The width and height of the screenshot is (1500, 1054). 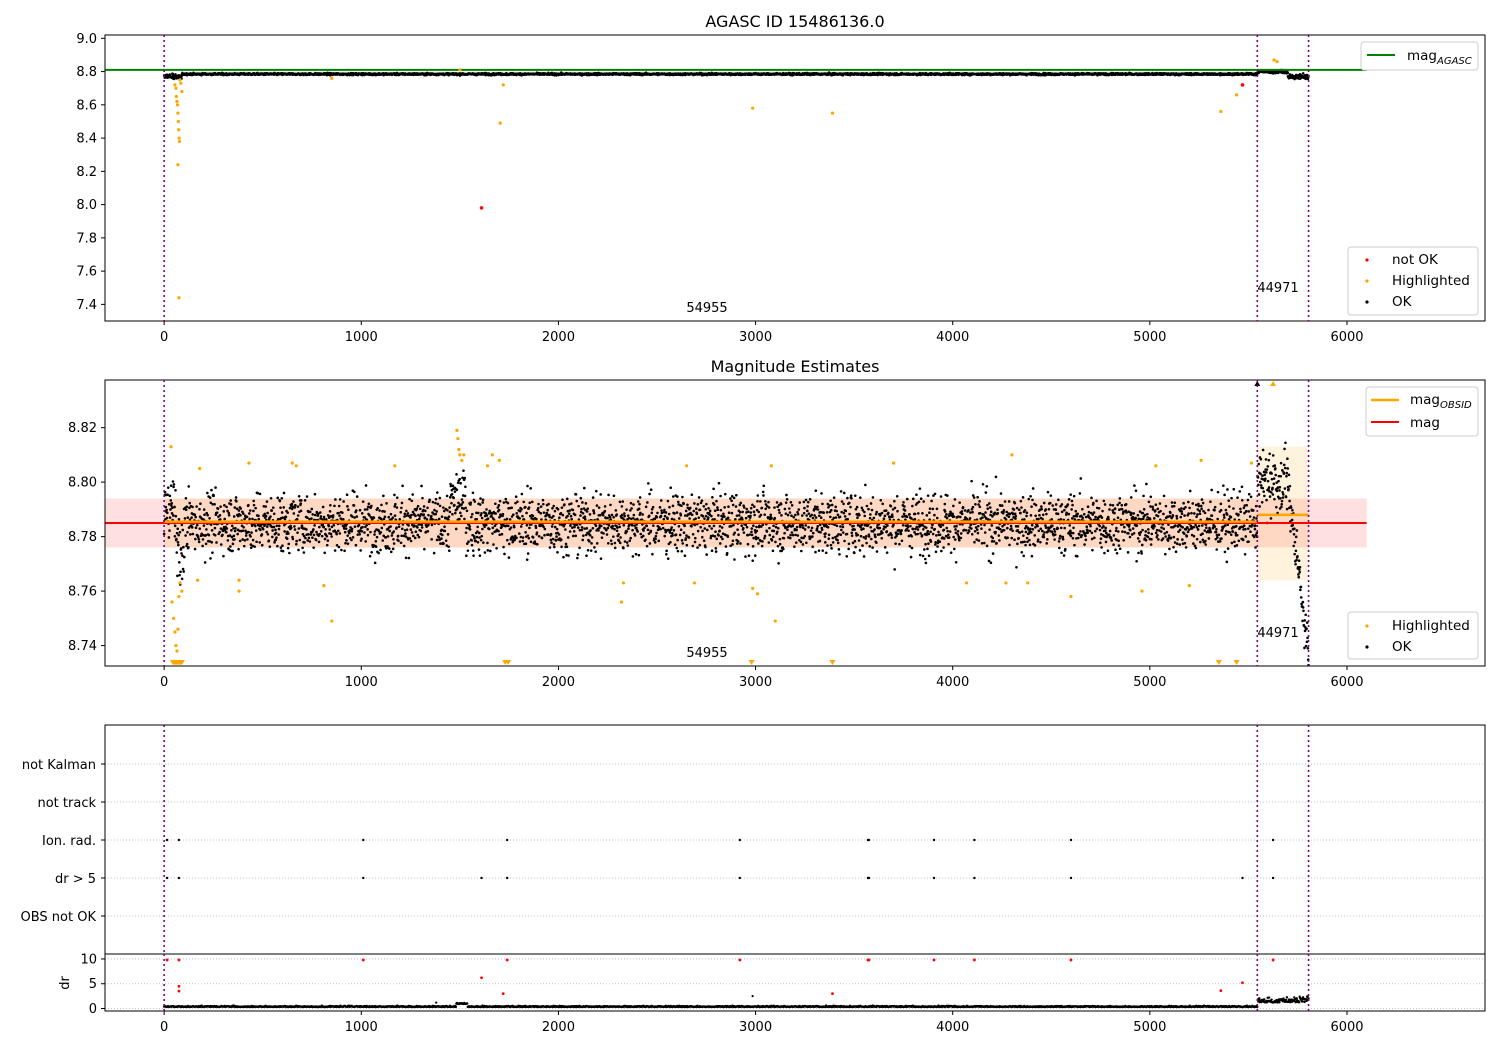 What do you see at coordinates (1431, 281) in the screenshot?
I see `legend-label-highlighted: Highlighted` at bounding box center [1431, 281].